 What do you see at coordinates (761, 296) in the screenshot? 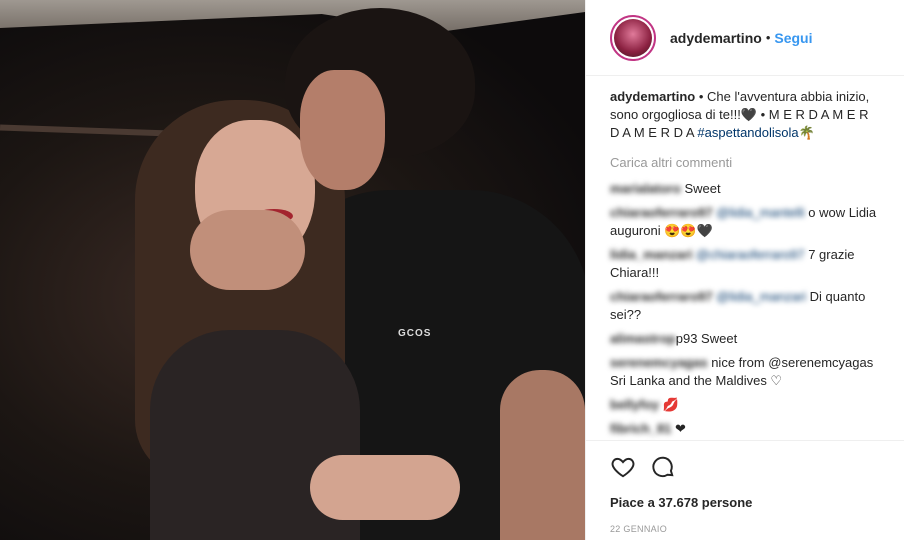
I see `comment-mention: @lidia_manzari` at bounding box center [761, 296].